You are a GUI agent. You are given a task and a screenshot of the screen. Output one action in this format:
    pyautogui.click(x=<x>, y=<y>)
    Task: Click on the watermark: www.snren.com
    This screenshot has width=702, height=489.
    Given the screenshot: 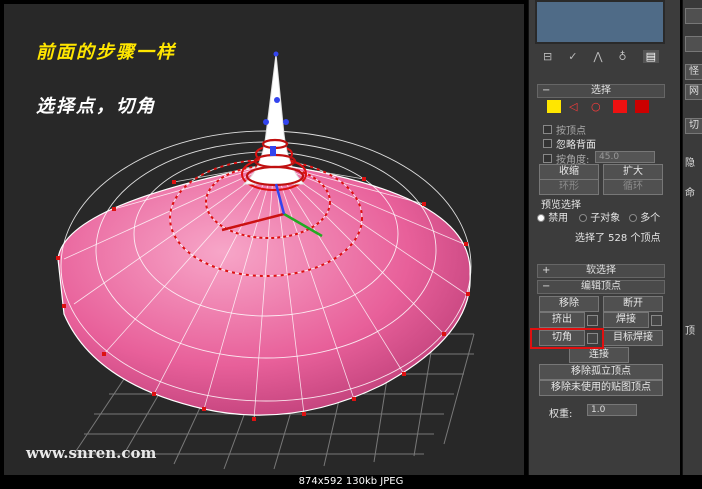 What is the action you would take?
    pyautogui.click(x=91, y=453)
    